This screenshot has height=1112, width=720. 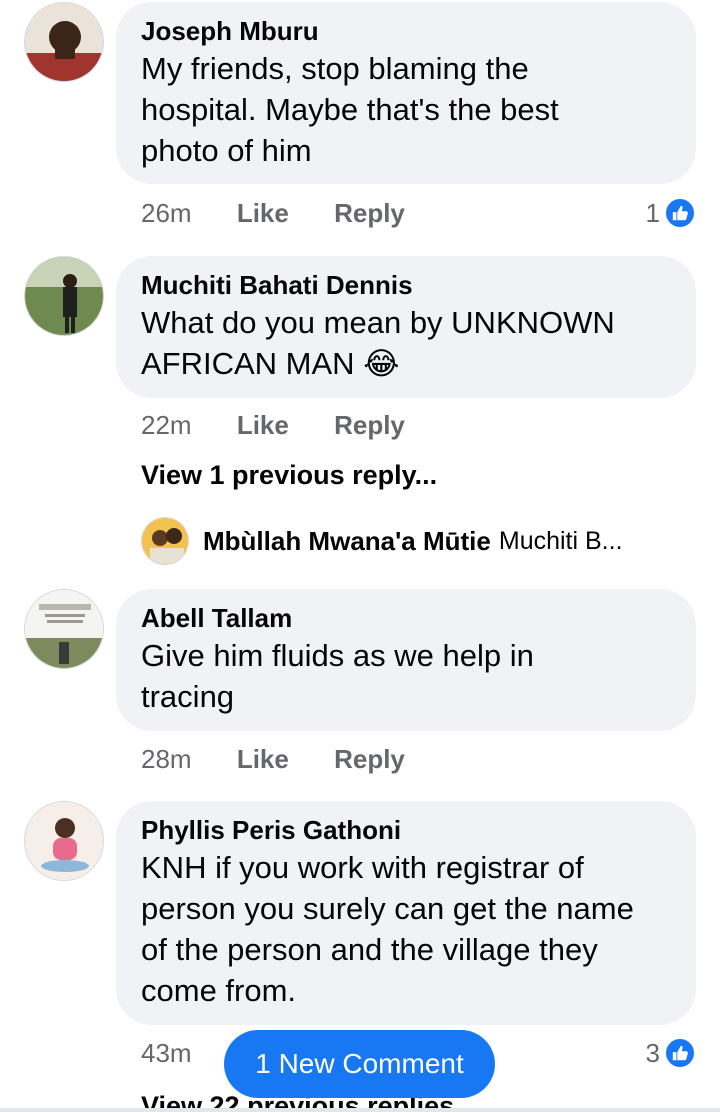 I want to click on reaction-summary: 1, so click(x=671, y=213).